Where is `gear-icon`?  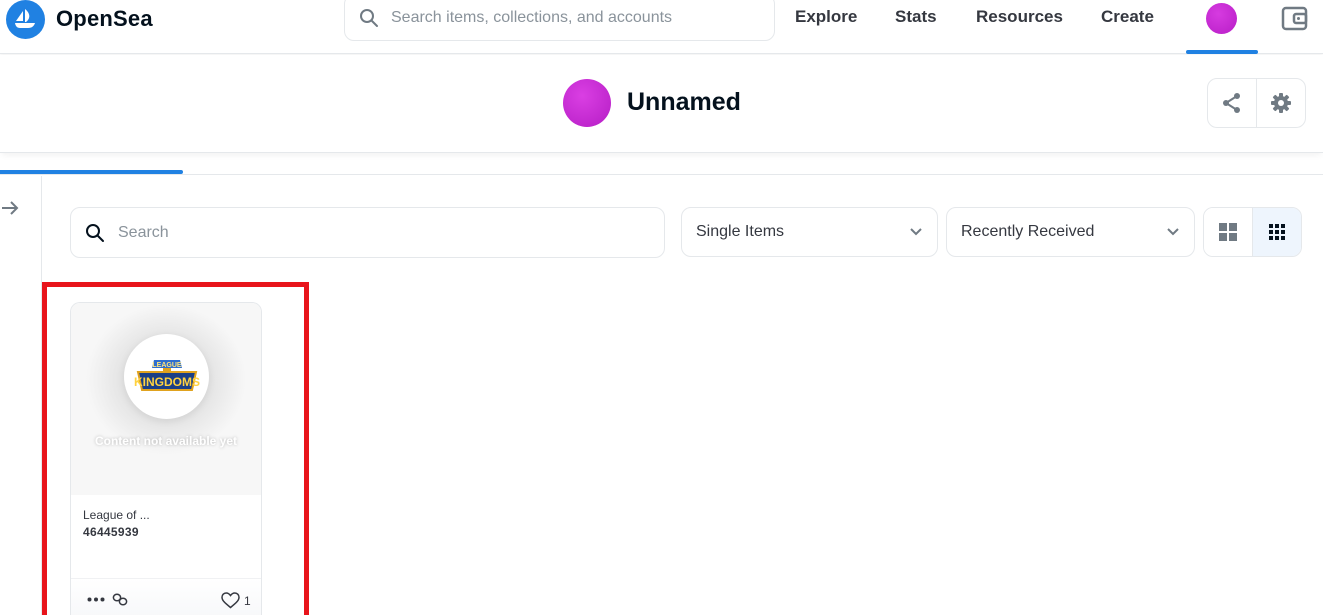
gear-icon is located at coordinates (1281, 103).